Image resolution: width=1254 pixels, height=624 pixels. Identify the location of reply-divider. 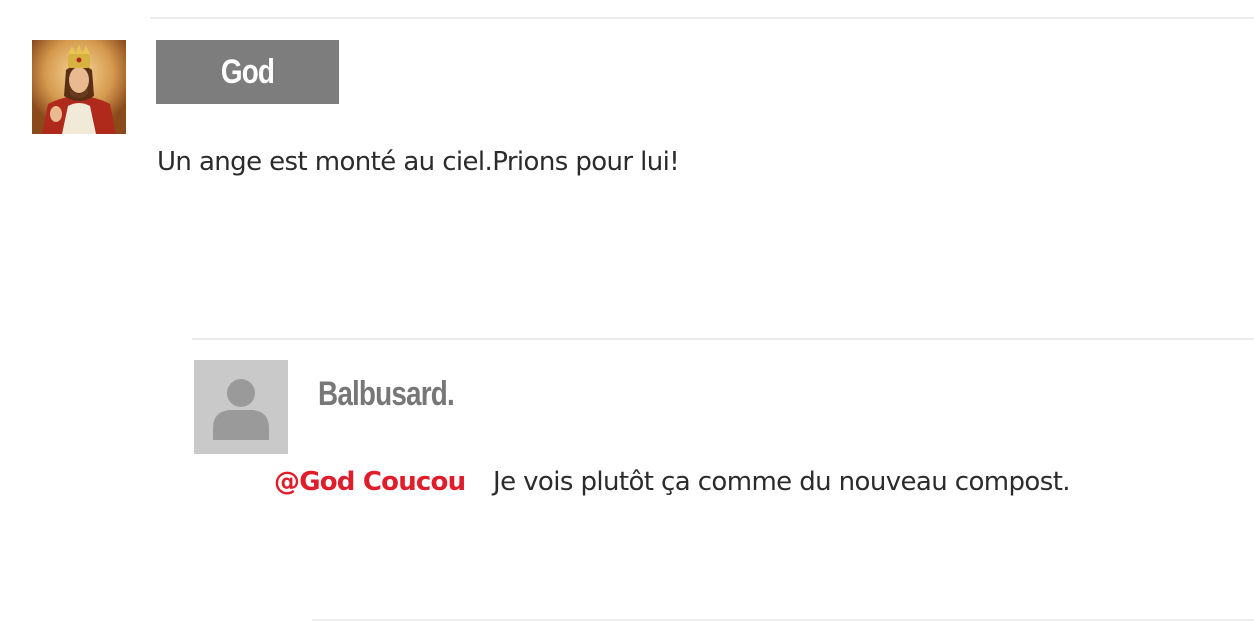
(723, 339).